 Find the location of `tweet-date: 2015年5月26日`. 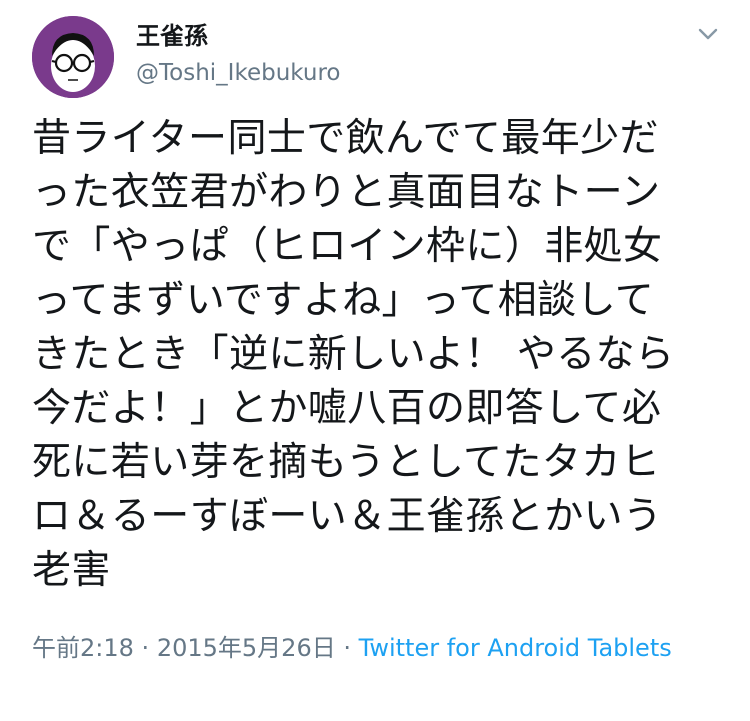

tweet-date: 2015年5月26日 is located at coordinates (246, 648).